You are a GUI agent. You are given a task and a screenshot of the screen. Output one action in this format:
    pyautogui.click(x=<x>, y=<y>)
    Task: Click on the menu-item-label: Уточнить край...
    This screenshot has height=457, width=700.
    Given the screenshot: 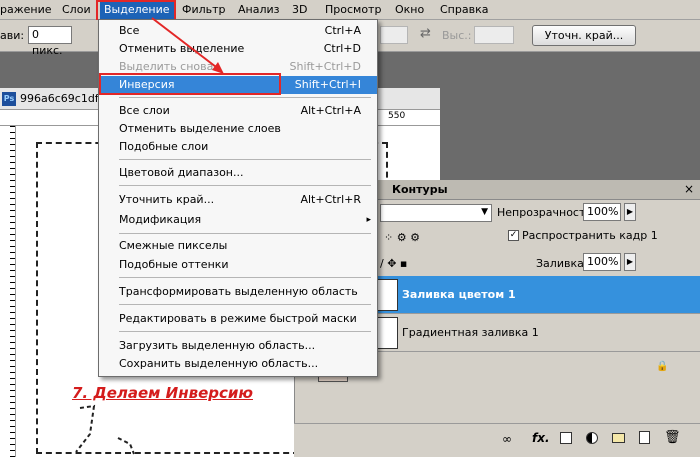 What is the action you would take?
    pyautogui.click(x=167, y=199)
    